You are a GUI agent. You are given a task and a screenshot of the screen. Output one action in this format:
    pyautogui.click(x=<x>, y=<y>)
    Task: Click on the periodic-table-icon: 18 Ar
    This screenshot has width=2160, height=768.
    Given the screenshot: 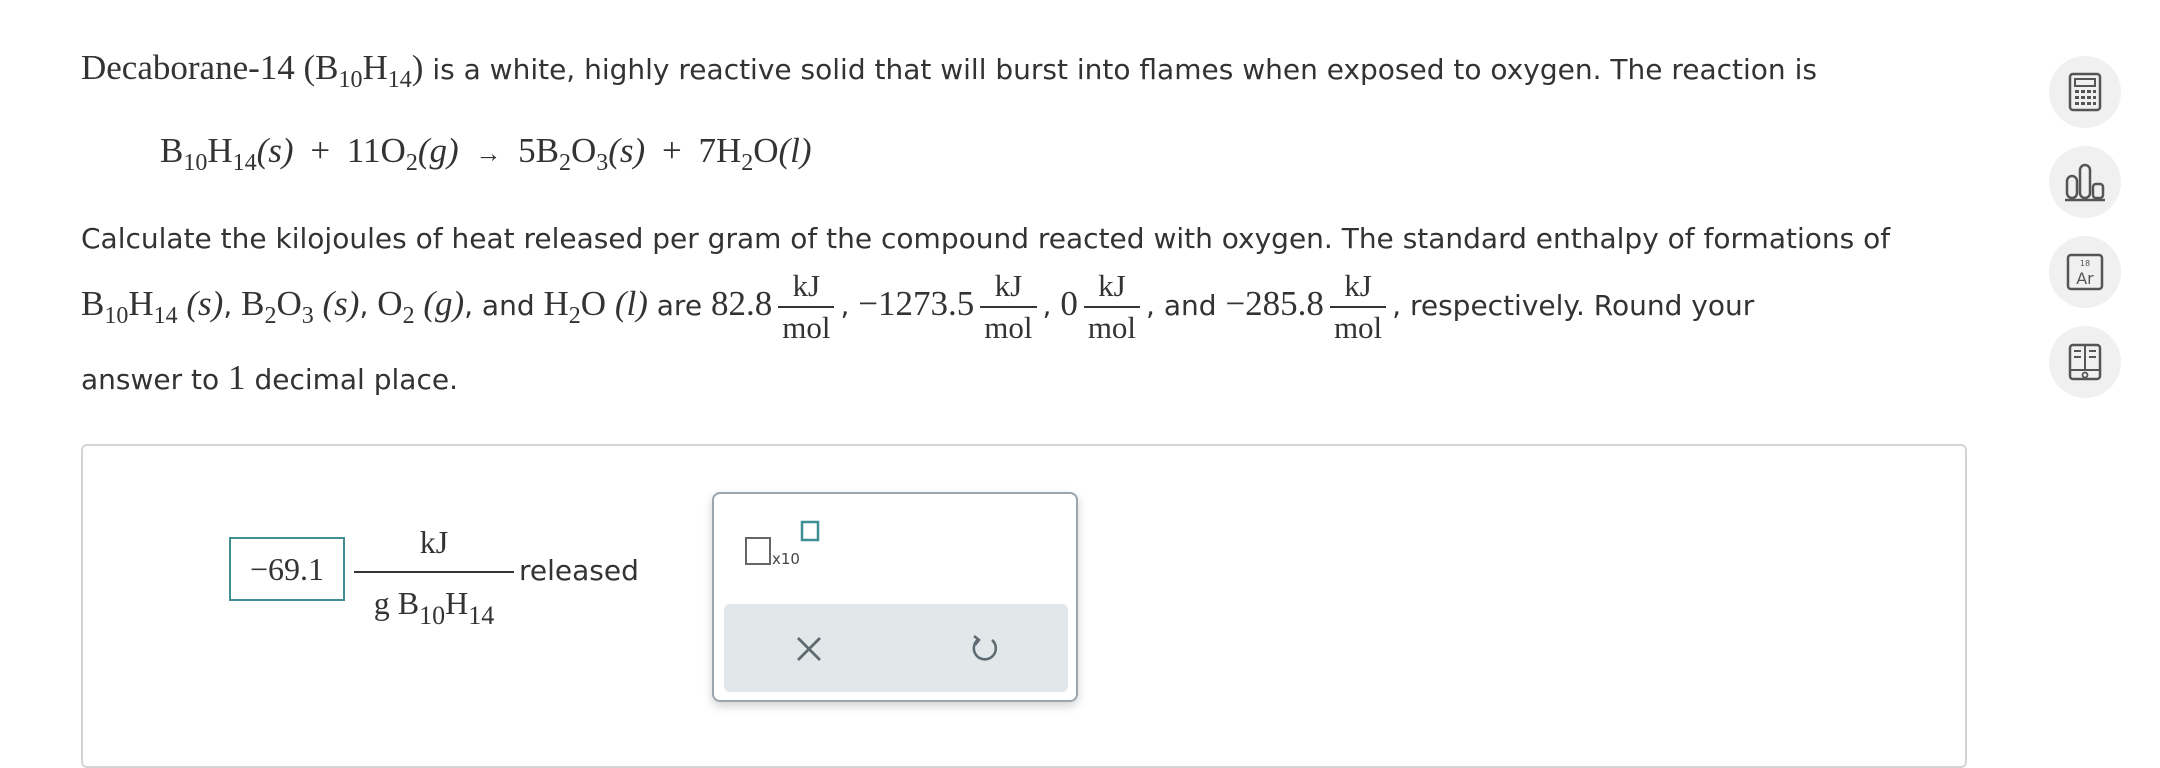 What is the action you would take?
    pyautogui.click(x=2085, y=272)
    